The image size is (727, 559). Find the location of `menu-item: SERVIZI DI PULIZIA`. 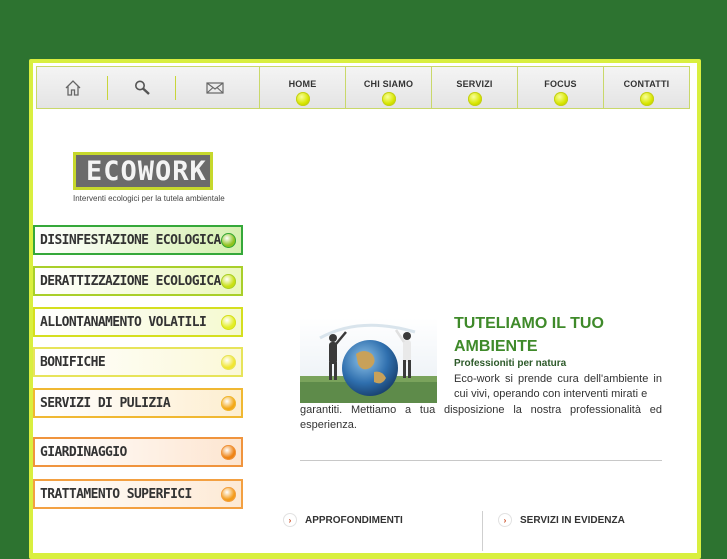

menu-item: SERVIZI DI PULIZIA is located at coordinates (138, 403).